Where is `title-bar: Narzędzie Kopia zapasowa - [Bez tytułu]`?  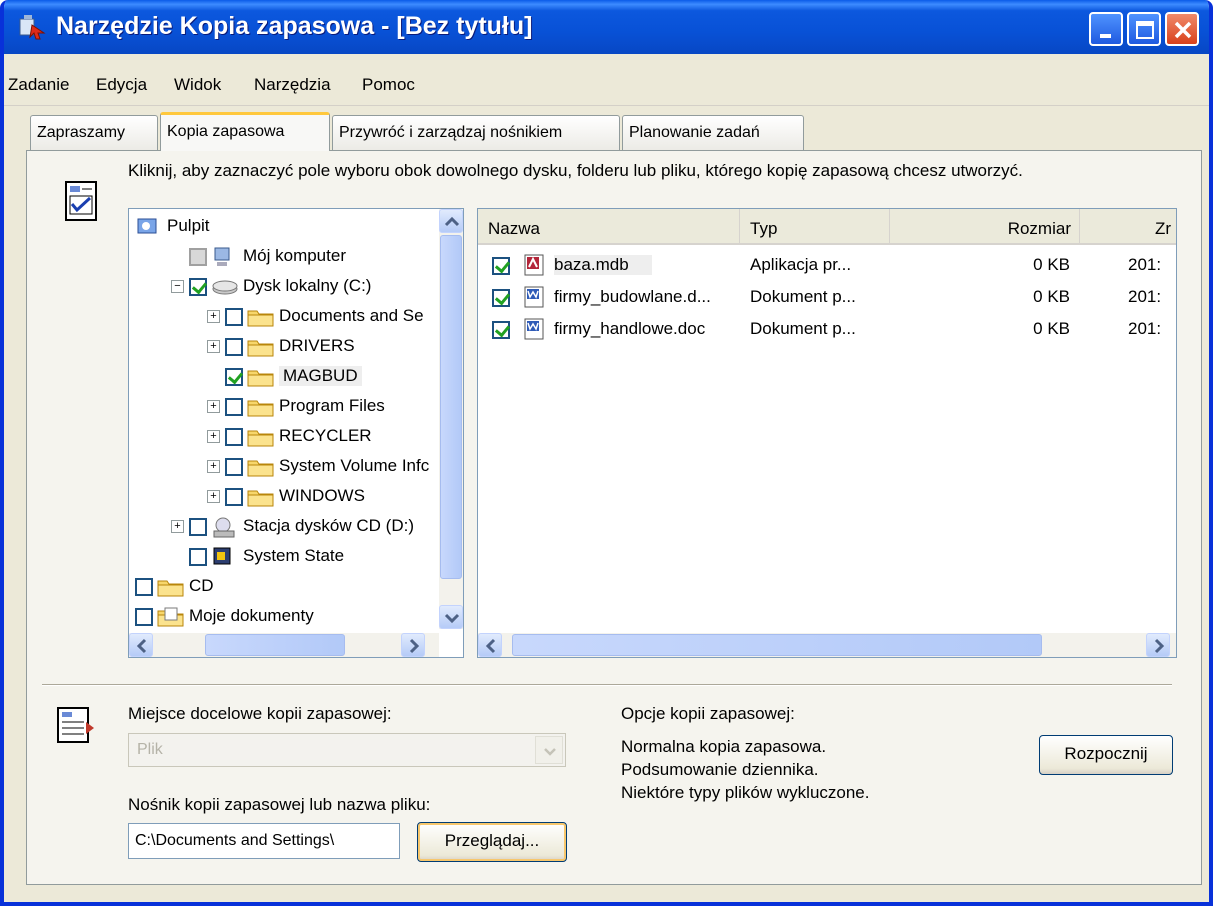 title-bar: Narzędzie Kopia zapasowa - [Bez tytułu] is located at coordinates (606, 27).